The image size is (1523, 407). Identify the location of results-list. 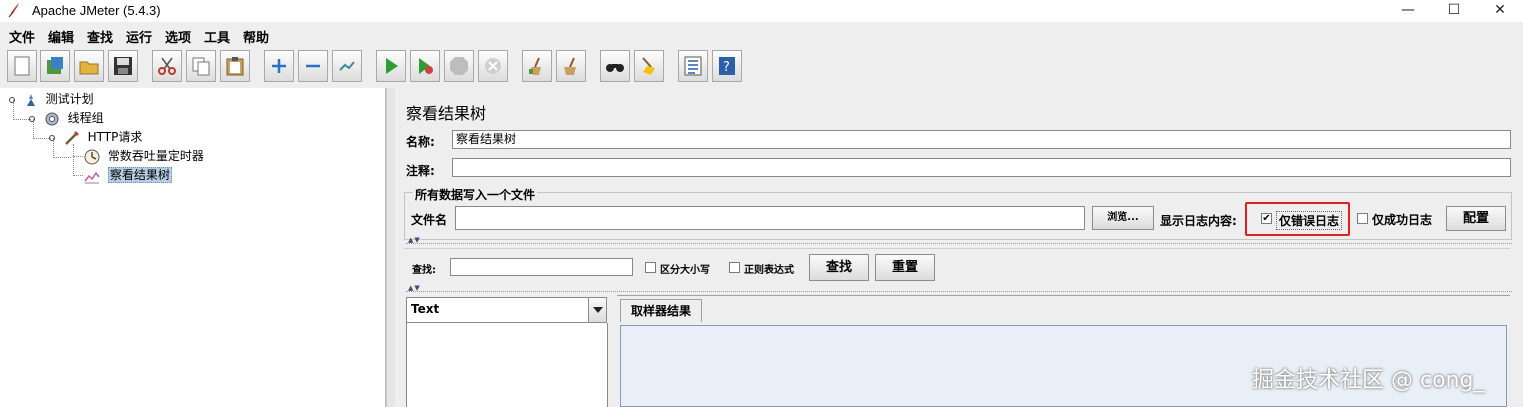
(507, 365).